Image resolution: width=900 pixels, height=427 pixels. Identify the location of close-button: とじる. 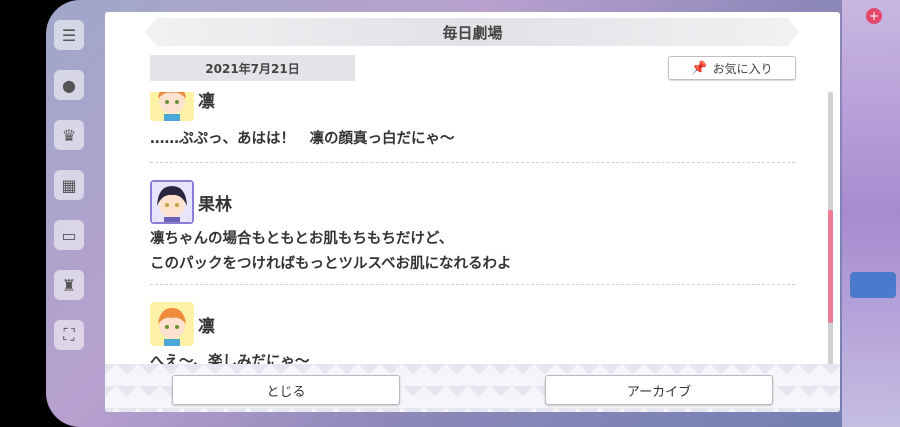
(286, 390).